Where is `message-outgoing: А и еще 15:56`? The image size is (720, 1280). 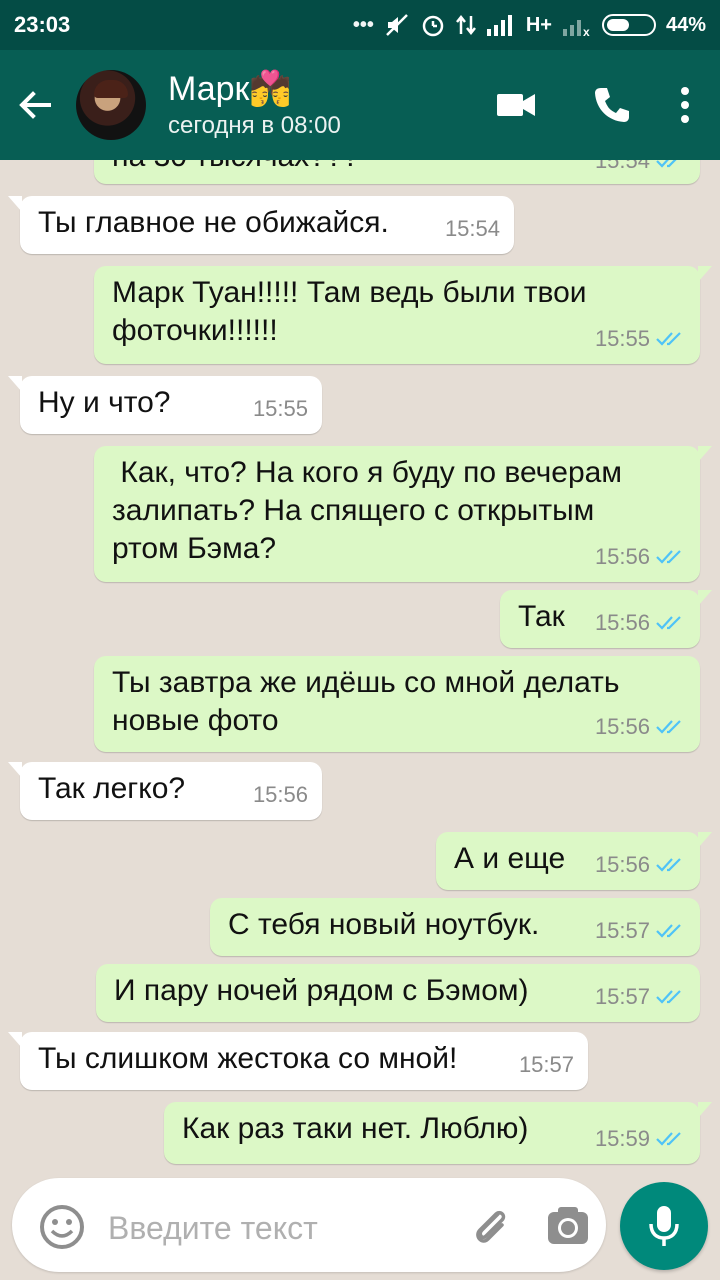
message-outgoing: А и еще 15:56 is located at coordinates (574, 861).